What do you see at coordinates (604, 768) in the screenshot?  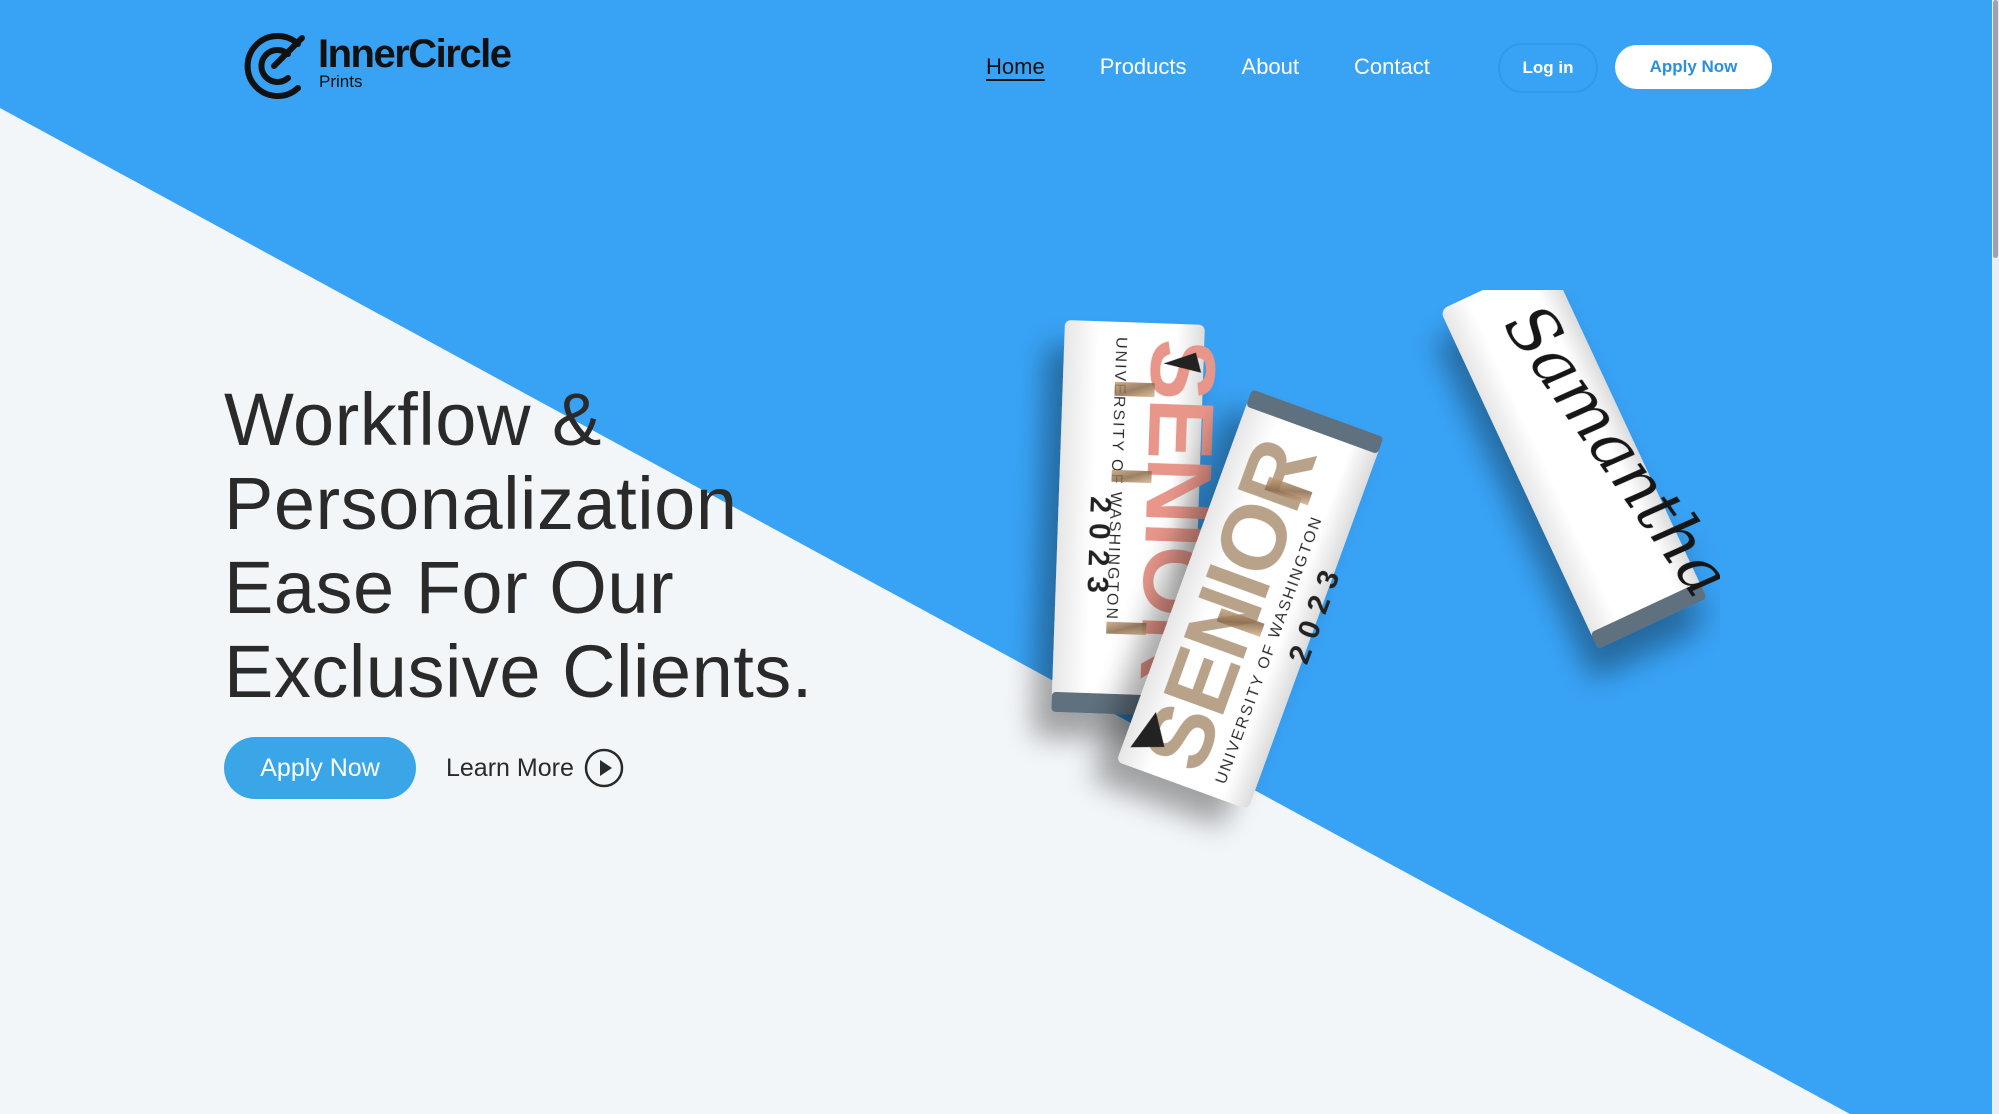 I see `play-circle-icon` at bounding box center [604, 768].